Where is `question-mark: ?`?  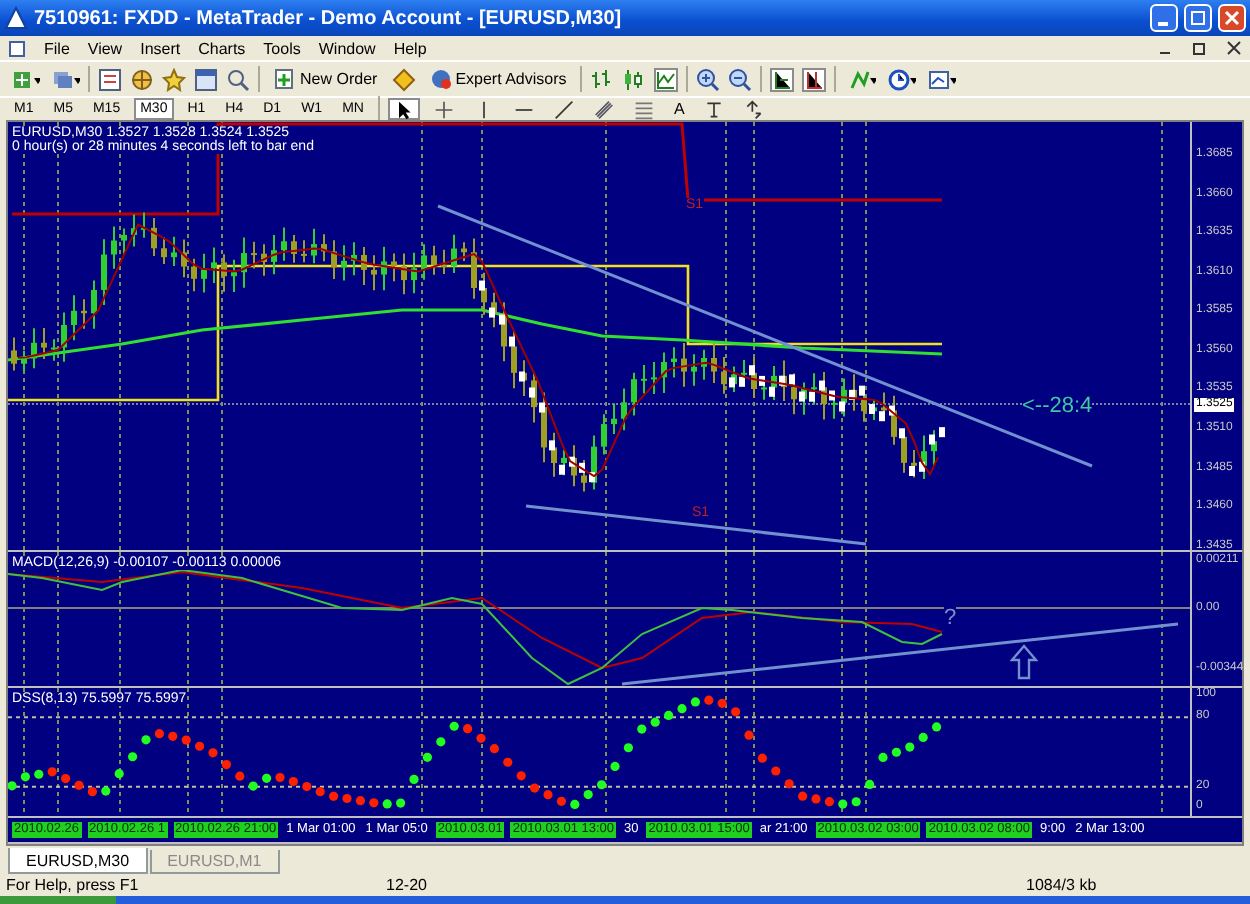 question-mark: ? is located at coordinates (950, 618).